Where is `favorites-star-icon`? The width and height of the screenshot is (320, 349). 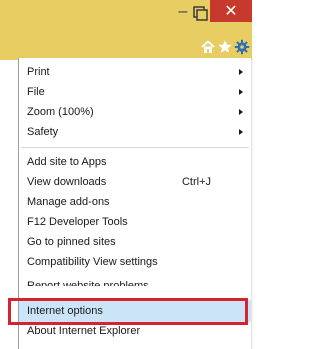 favorites-star-icon is located at coordinates (225, 47).